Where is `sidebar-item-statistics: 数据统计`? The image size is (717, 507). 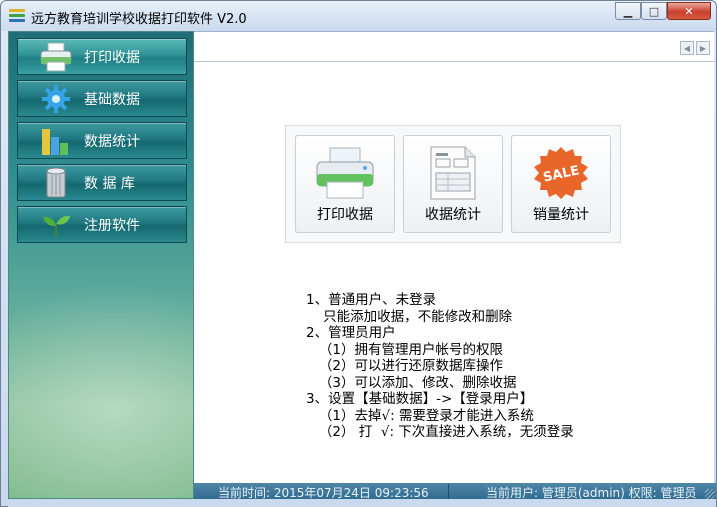
sidebar-item-statistics: 数据统计 is located at coordinates (102, 140).